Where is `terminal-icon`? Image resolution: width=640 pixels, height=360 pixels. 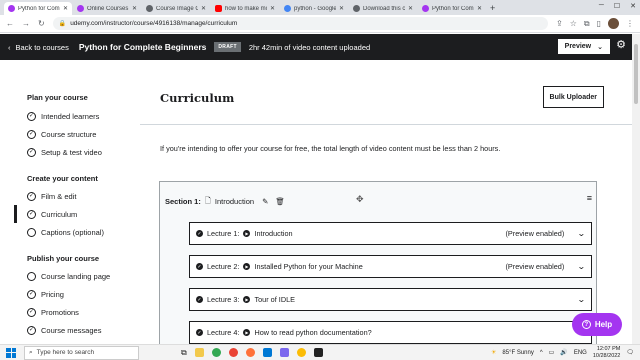 terminal-icon is located at coordinates (318, 352).